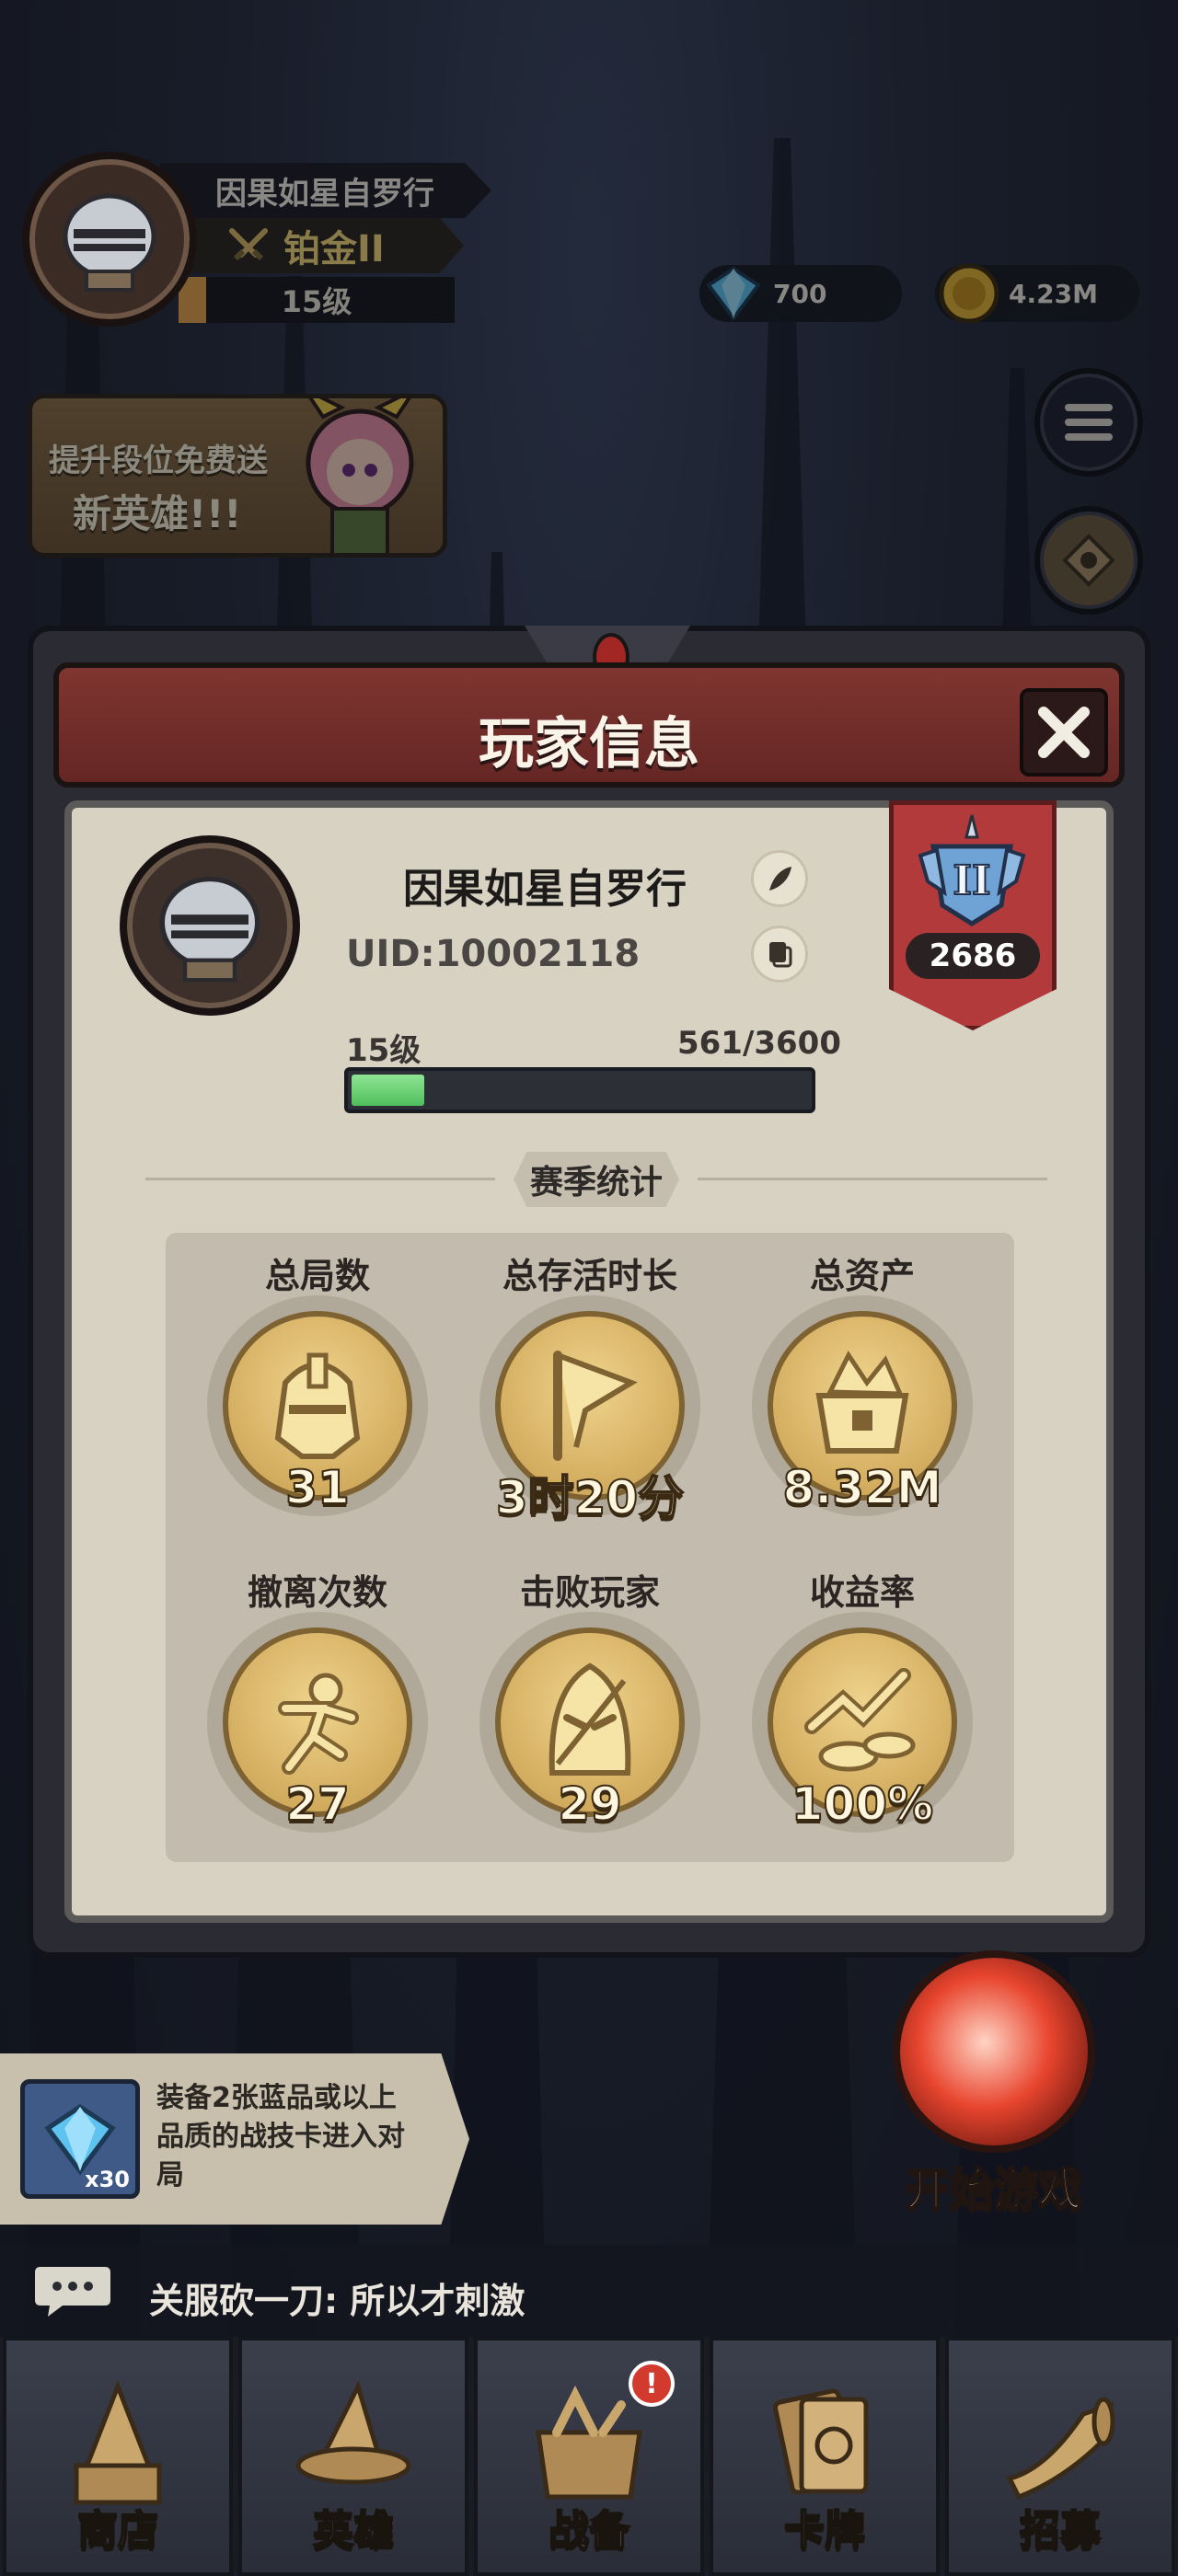  Describe the element at coordinates (317, 1487) in the screenshot. I see `stat-value: 31` at that location.